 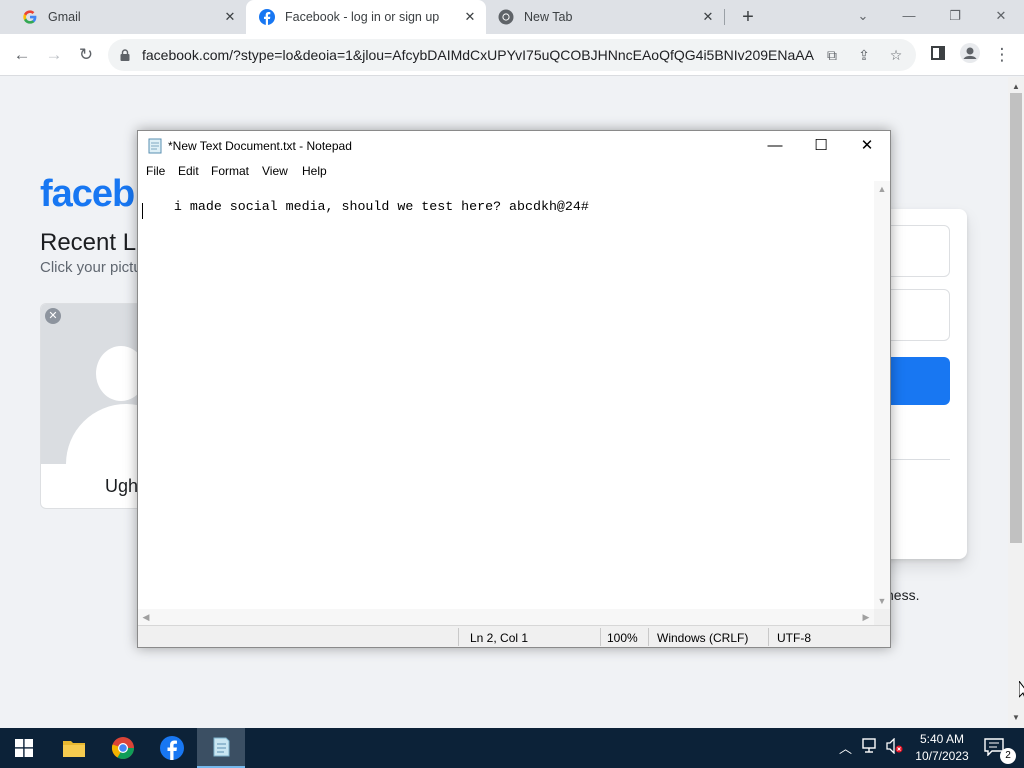 What do you see at coordinates (748, 17) in the screenshot?
I see `new-tab-button: +` at bounding box center [748, 17].